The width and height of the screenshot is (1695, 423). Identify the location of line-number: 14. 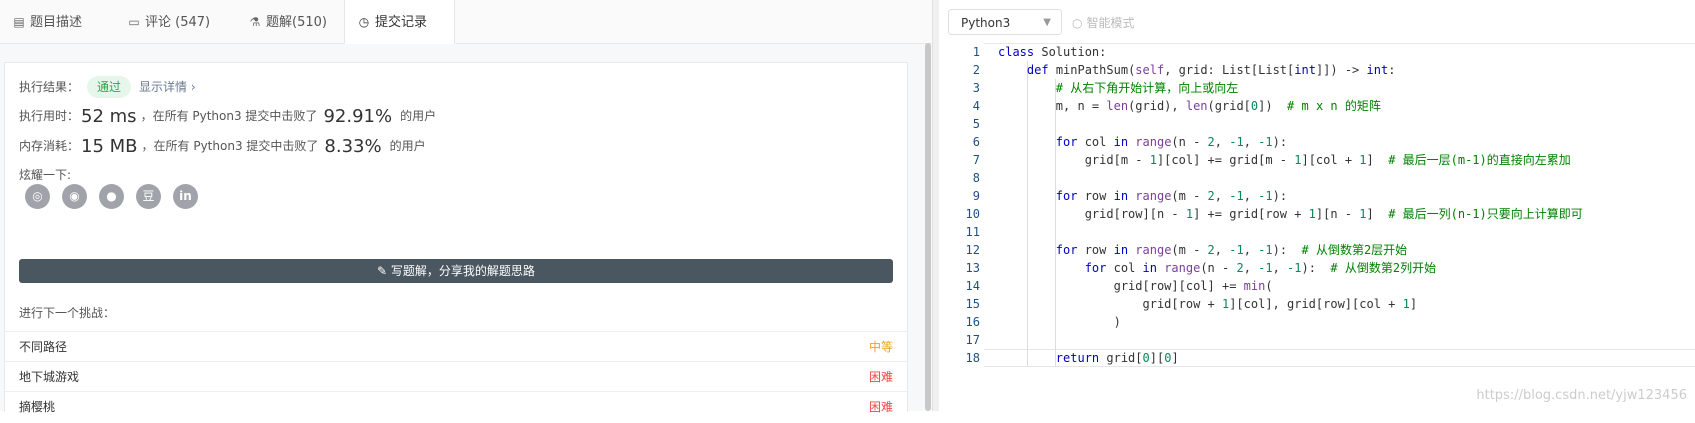
(972, 286).